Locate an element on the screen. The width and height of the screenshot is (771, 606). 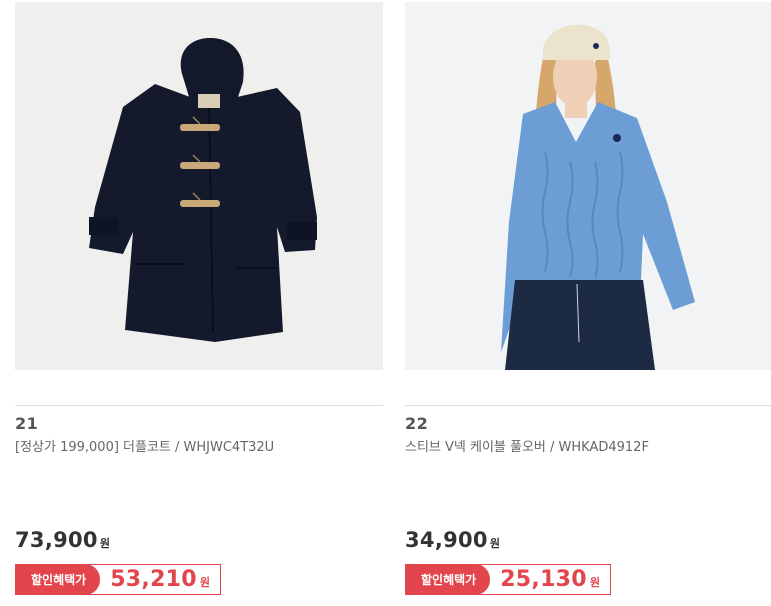
regular-price: 73,900 원 is located at coordinates (62, 540).